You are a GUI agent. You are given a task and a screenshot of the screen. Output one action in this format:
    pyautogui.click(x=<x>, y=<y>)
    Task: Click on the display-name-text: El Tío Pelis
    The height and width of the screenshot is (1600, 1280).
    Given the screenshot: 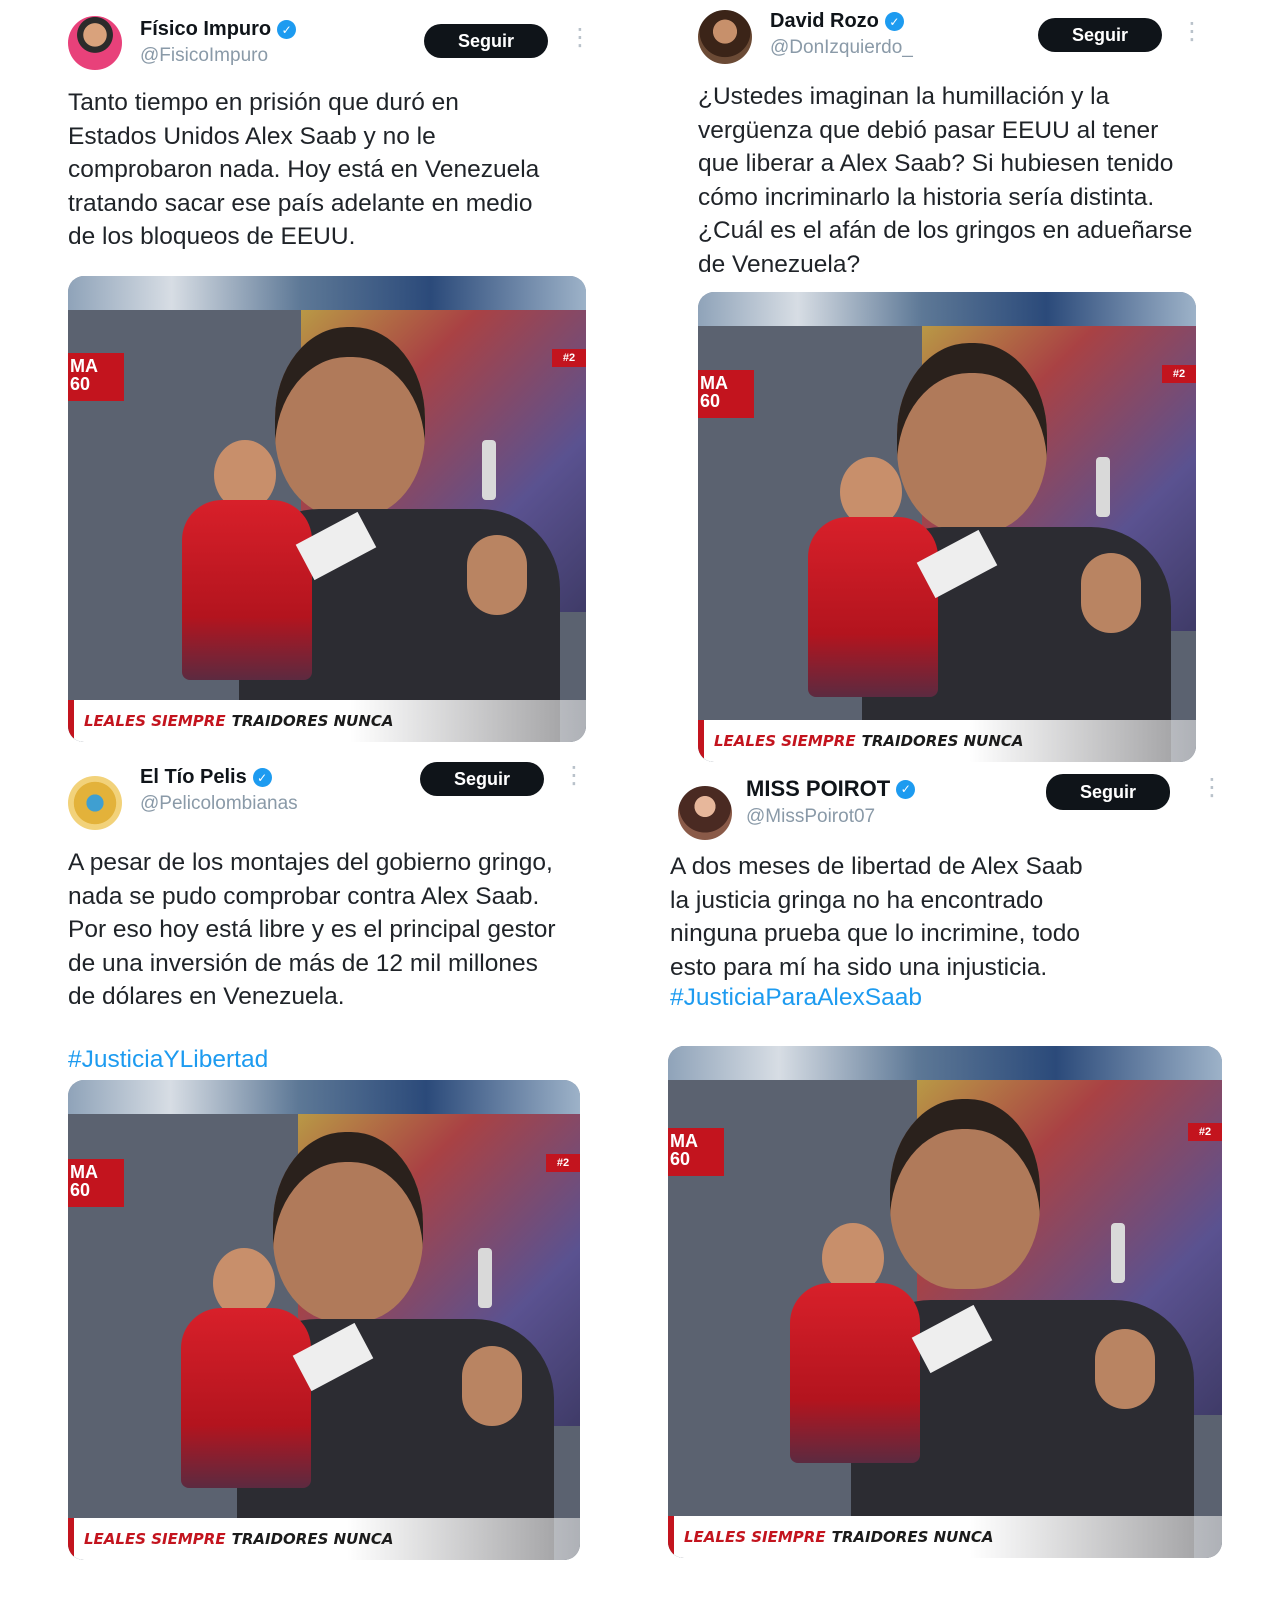 What is the action you would take?
    pyautogui.click(x=193, y=777)
    